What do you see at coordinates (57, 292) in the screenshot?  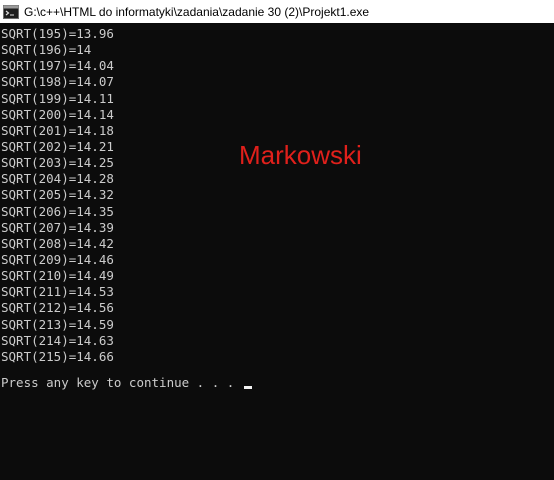 I see `console-output-line: SQRT(211)=14.53` at bounding box center [57, 292].